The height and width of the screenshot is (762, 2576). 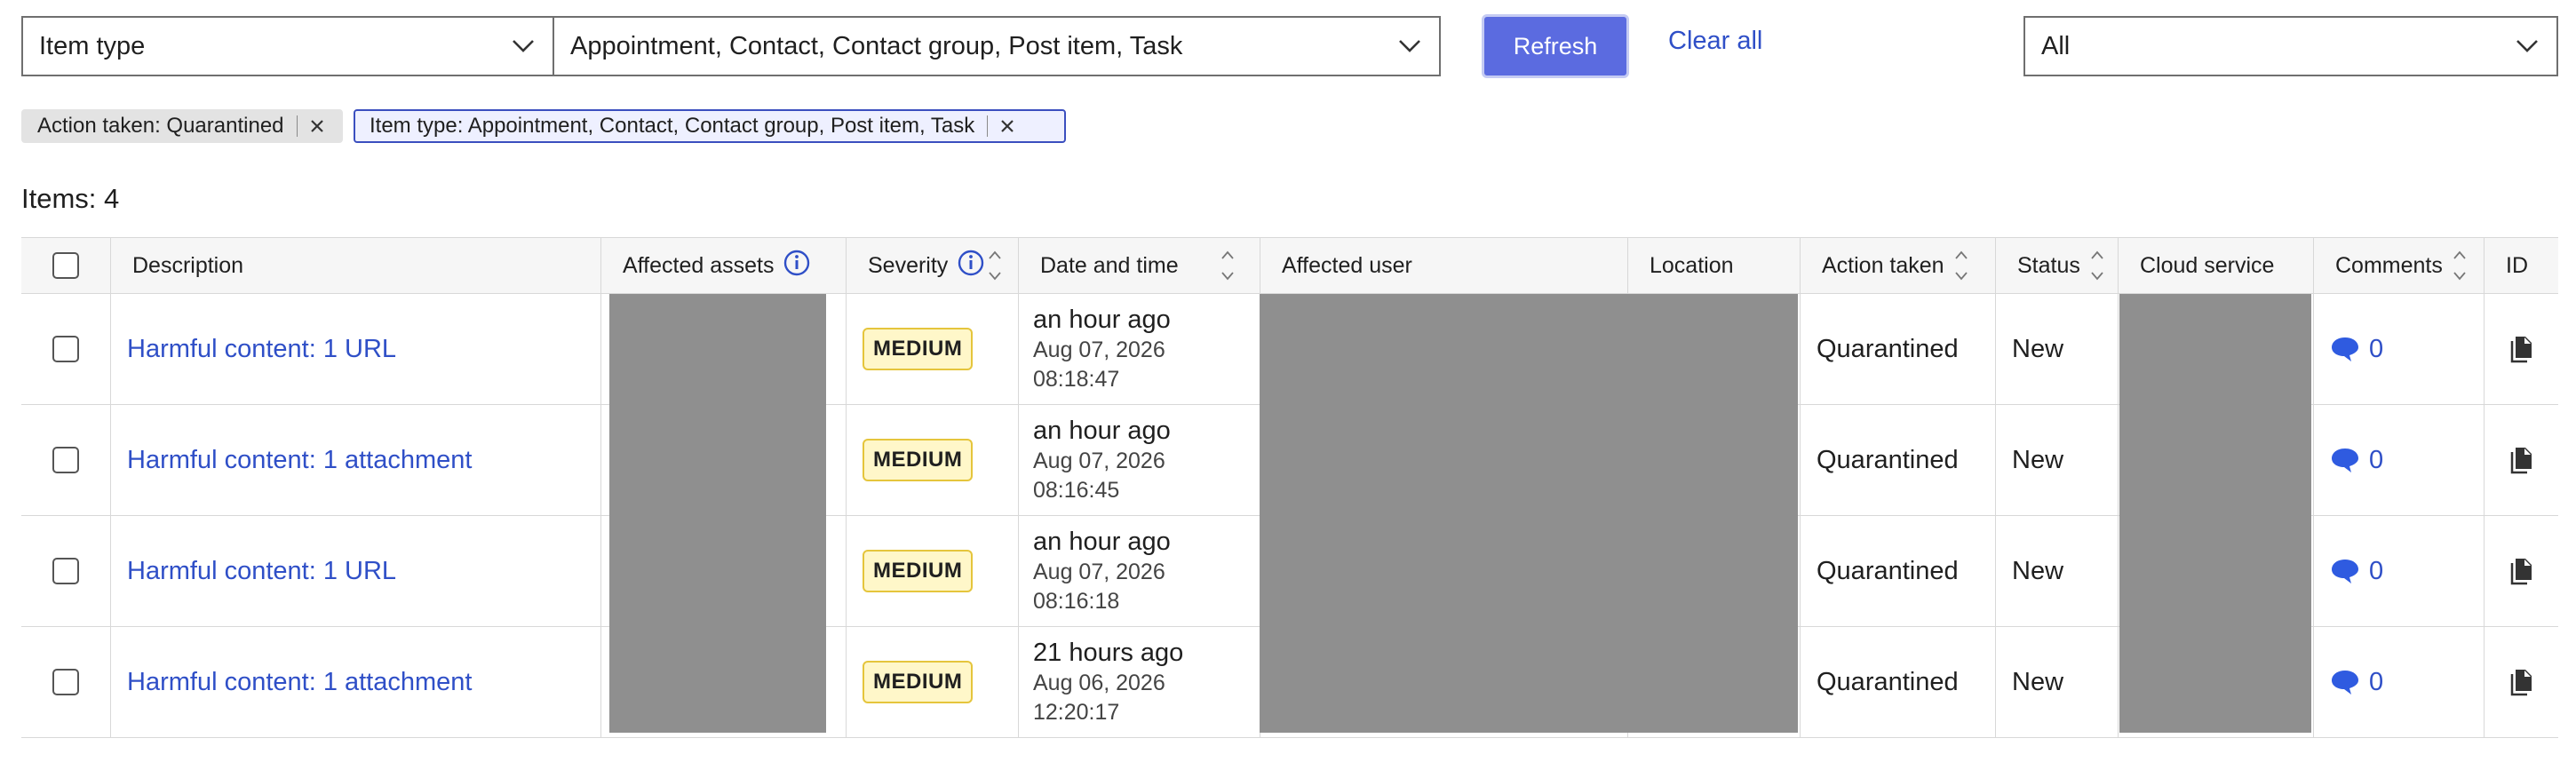 I want to click on col-severity: Severity, so click(x=932, y=265).